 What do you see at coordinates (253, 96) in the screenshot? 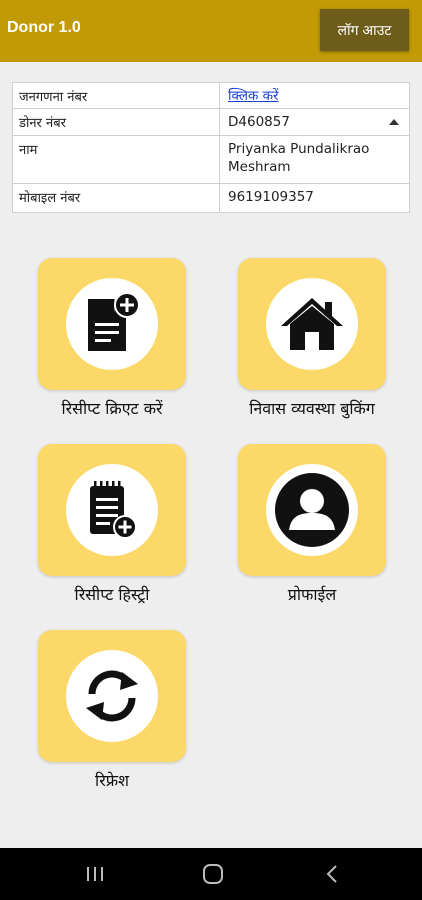
I see `census-click-link: क्लिक करें` at bounding box center [253, 96].